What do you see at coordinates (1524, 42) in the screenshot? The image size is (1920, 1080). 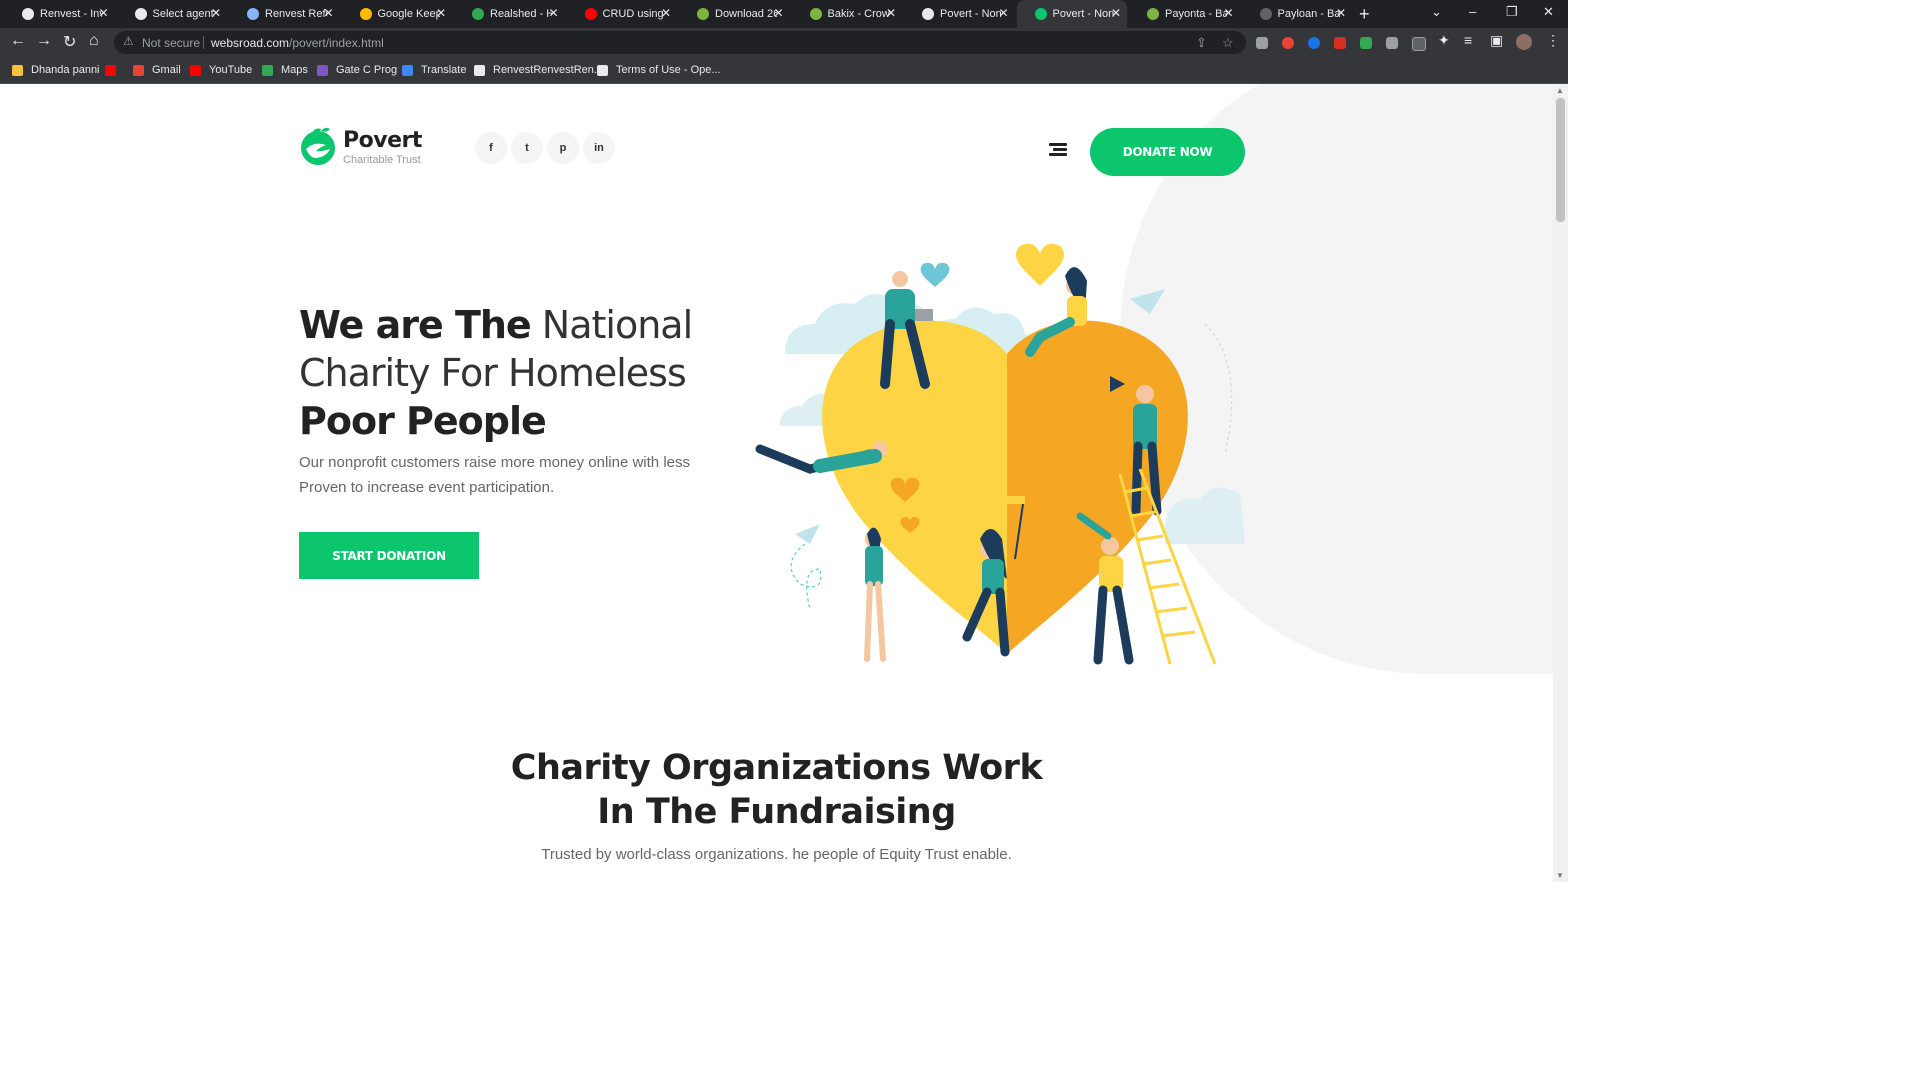 I see `profile-avatar` at bounding box center [1524, 42].